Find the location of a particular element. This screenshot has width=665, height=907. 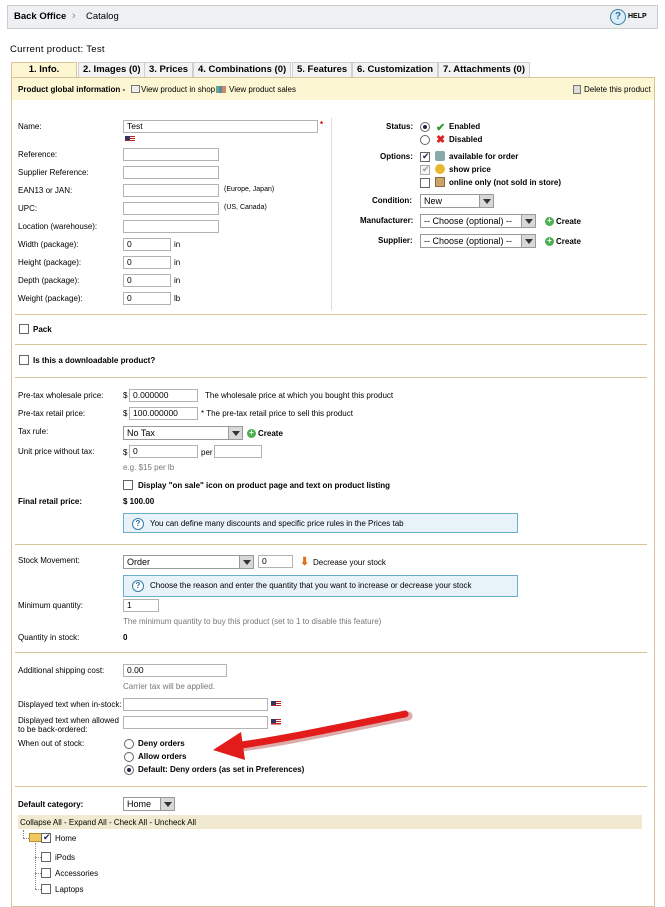

breadcrumb-current: Catalog is located at coordinates (102, 16).